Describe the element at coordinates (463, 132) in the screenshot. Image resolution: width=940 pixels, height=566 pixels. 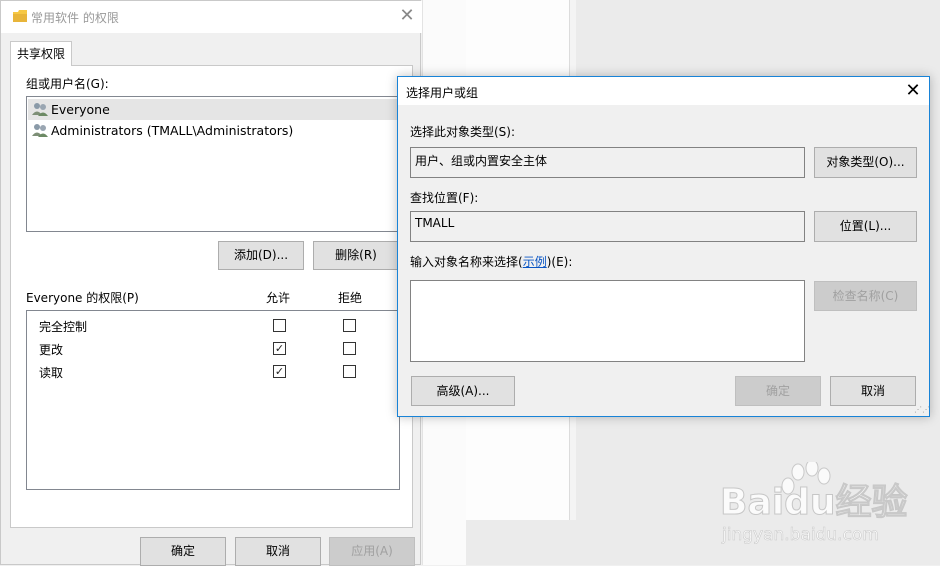
I see `object-type-label: 选择此对象类型(S):` at that location.